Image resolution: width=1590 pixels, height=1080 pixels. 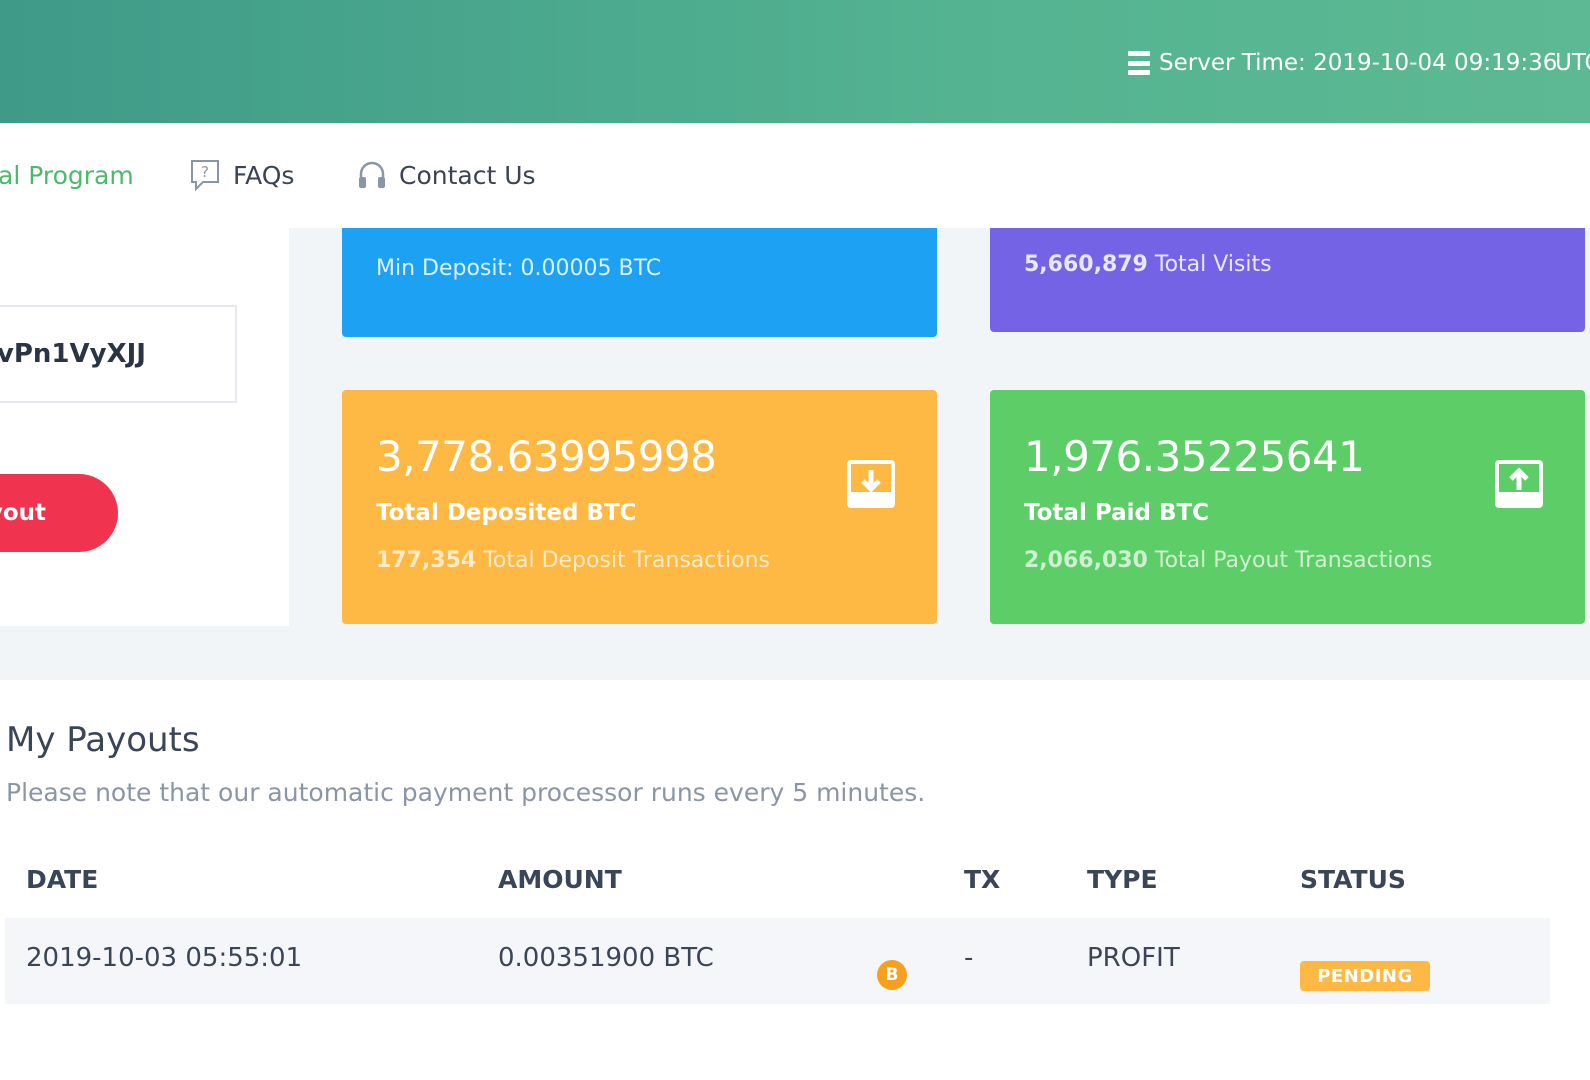 What do you see at coordinates (426, 560) in the screenshot?
I see `deposit-transactions-count: 177,354` at bounding box center [426, 560].